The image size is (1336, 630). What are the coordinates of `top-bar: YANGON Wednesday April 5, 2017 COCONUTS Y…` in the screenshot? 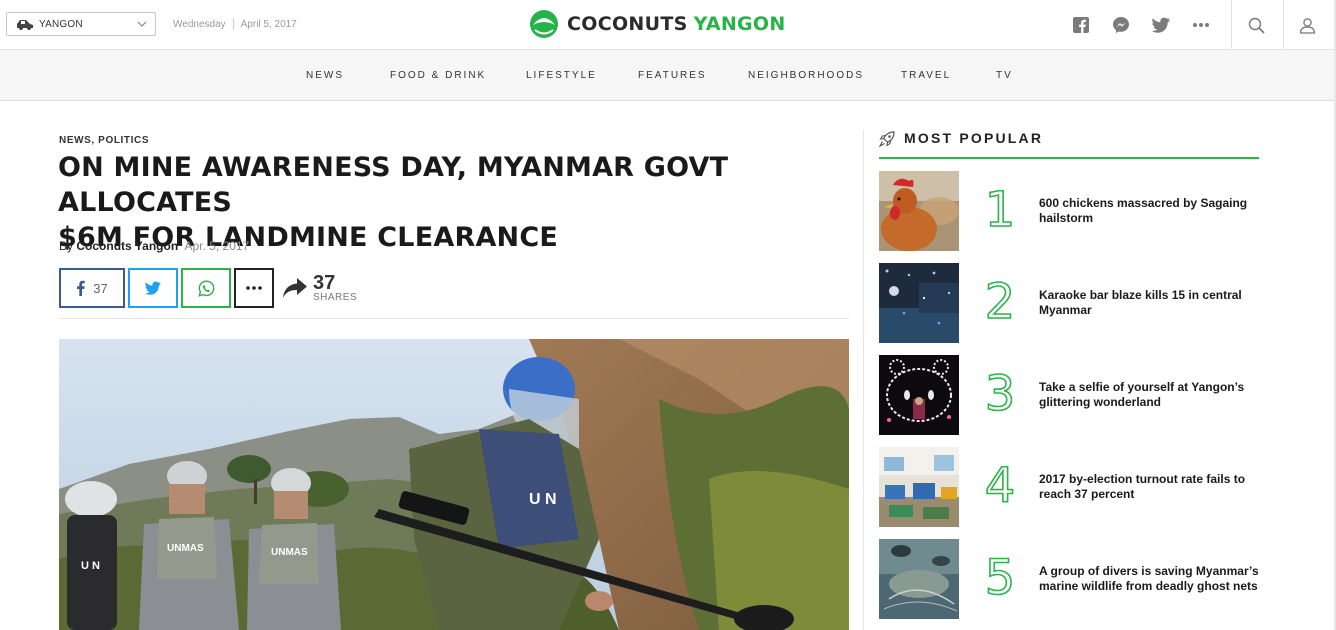 It's located at (668, 25).